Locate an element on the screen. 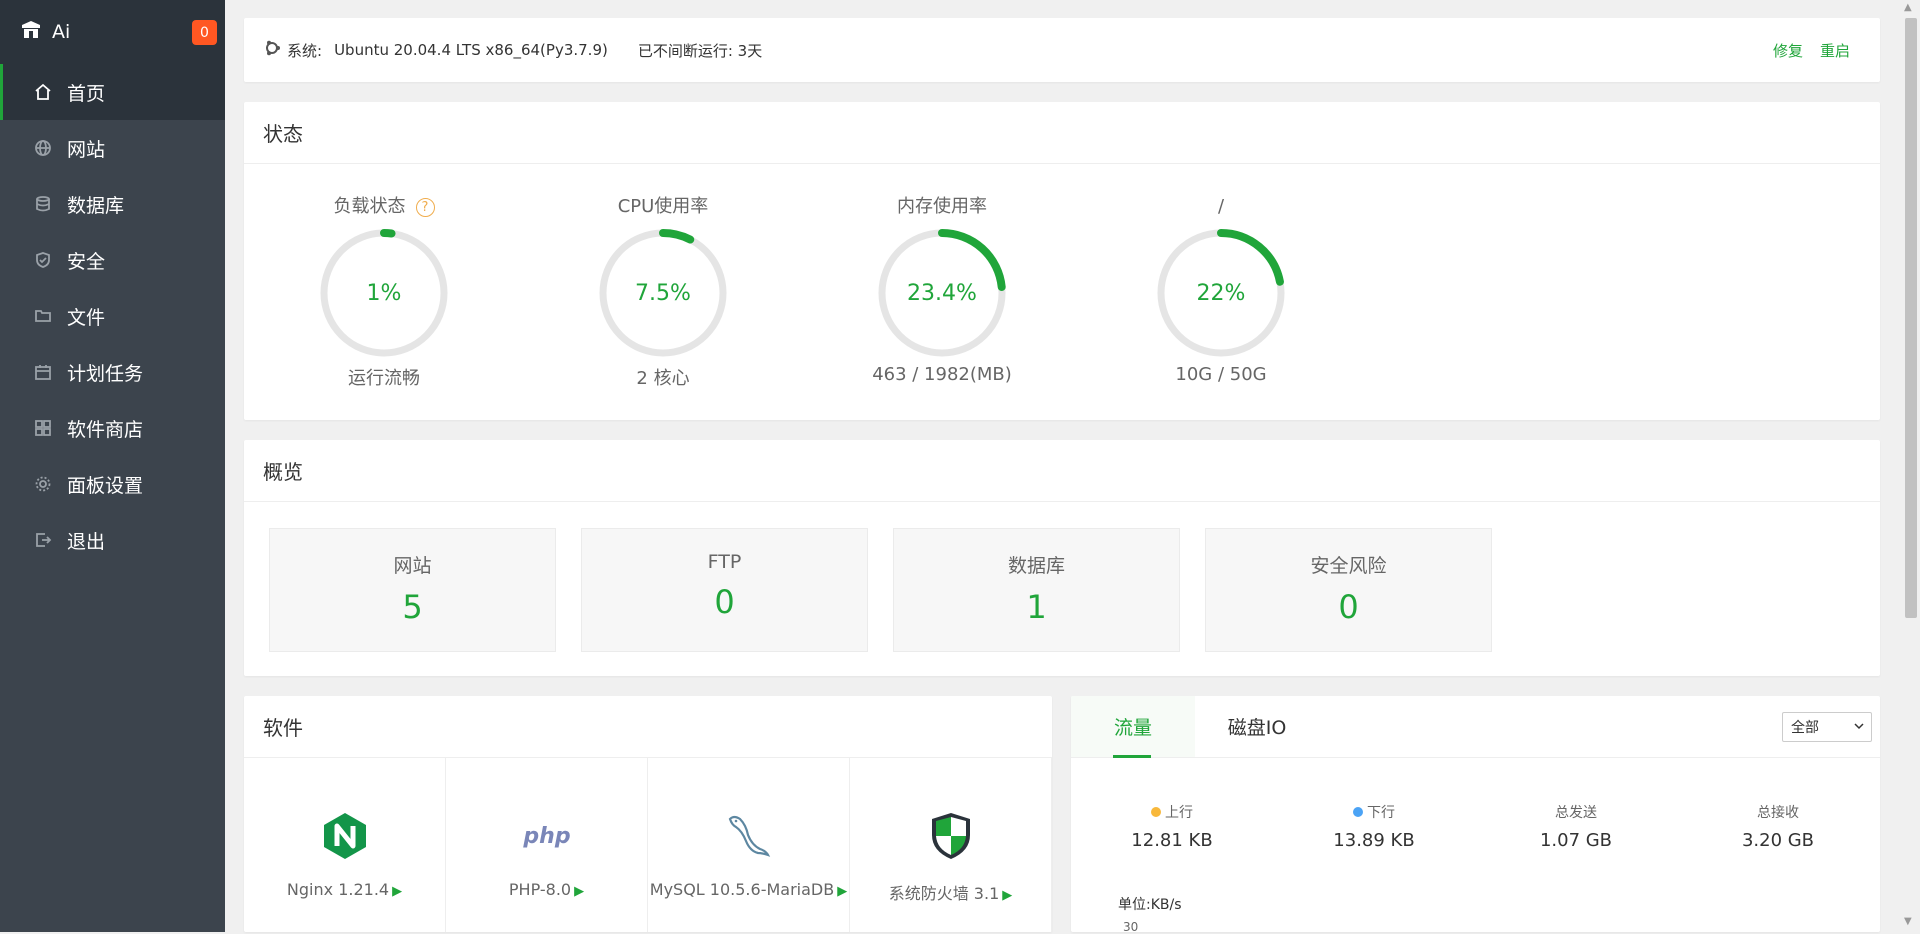  gauge-title: CPU使用率 is located at coordinates (663, 207).